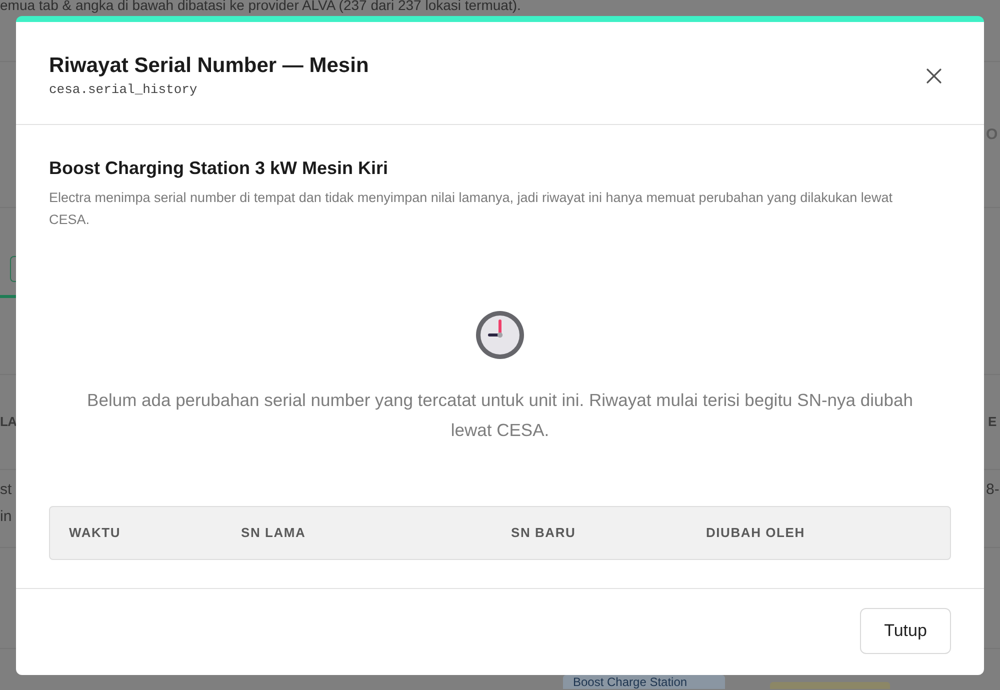 The image size is (1000, 690). Describe the element at coordinates (219, 168) in the screenshot. I see `section-title: Boost Charging Station 3 kW Mesin Kiri` at that location.